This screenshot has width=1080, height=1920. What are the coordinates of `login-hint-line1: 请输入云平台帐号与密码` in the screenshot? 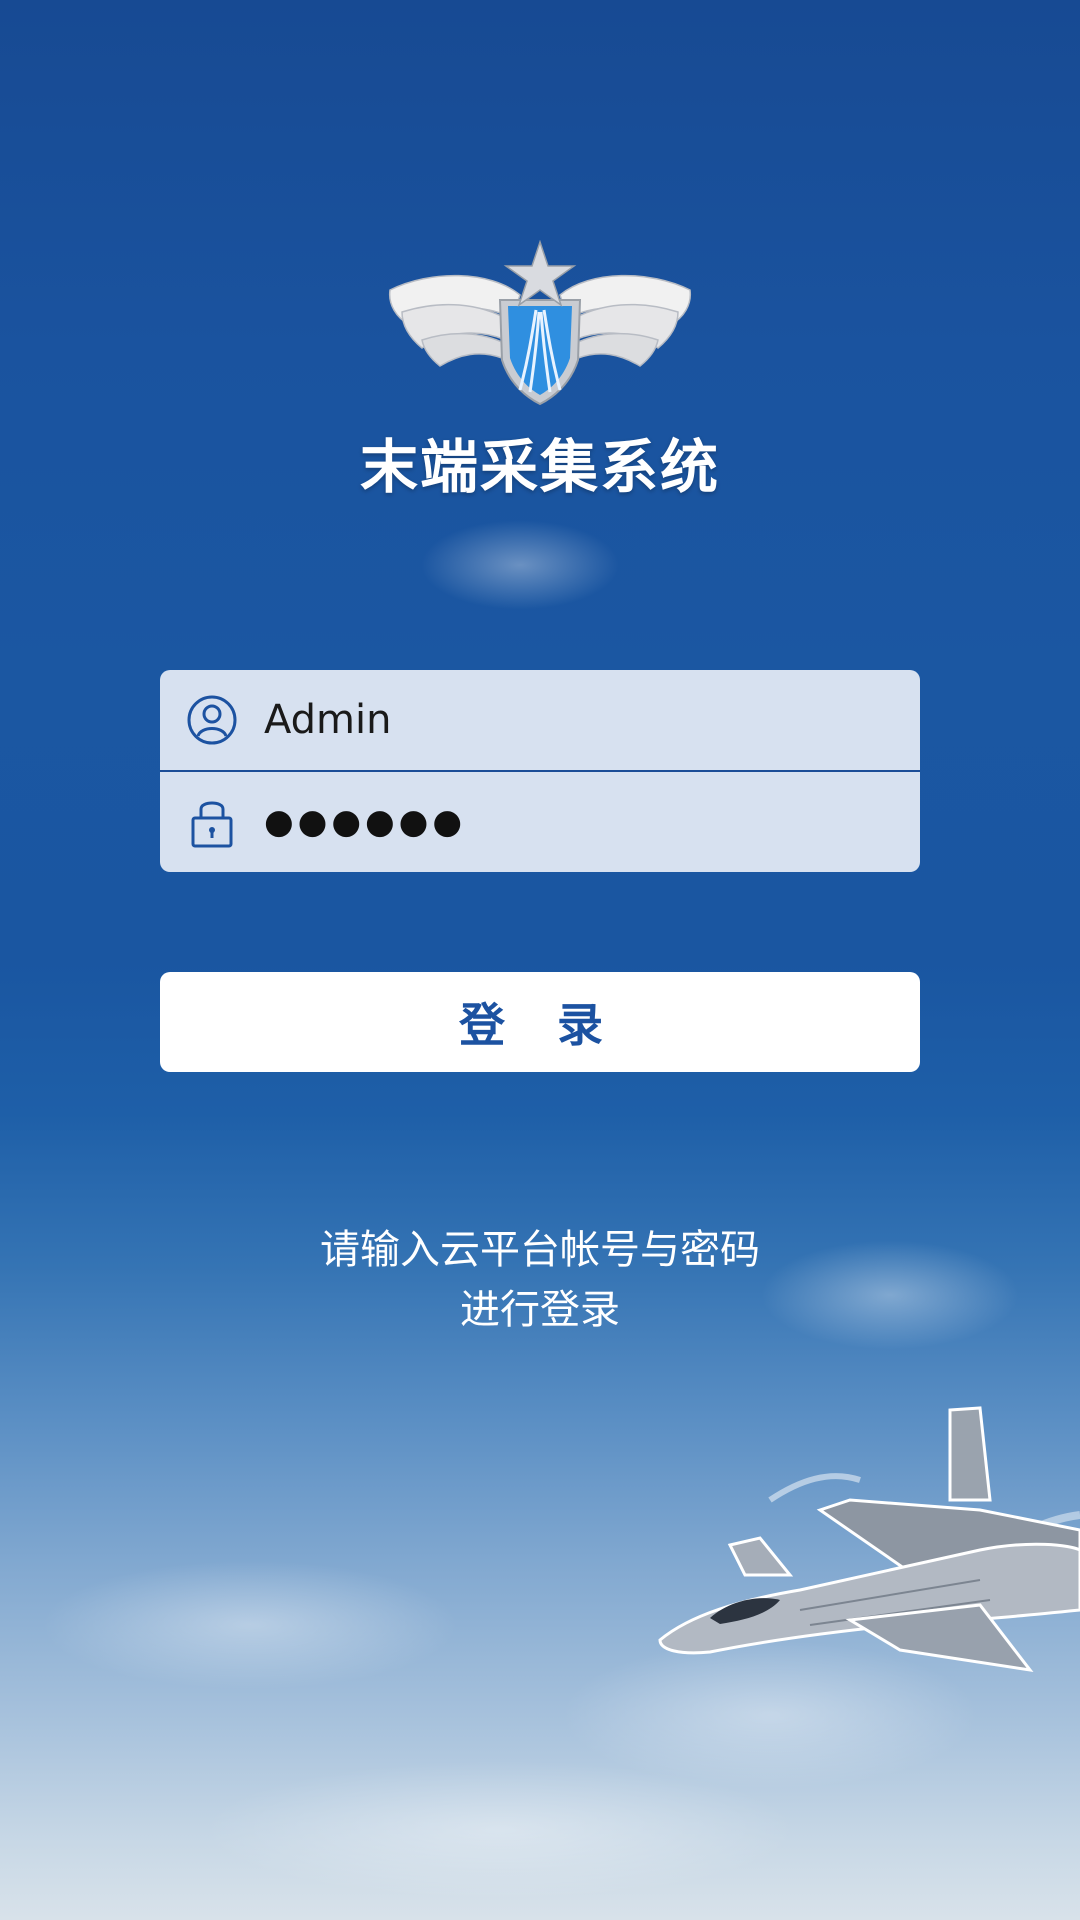 It's located at (540, 1250).